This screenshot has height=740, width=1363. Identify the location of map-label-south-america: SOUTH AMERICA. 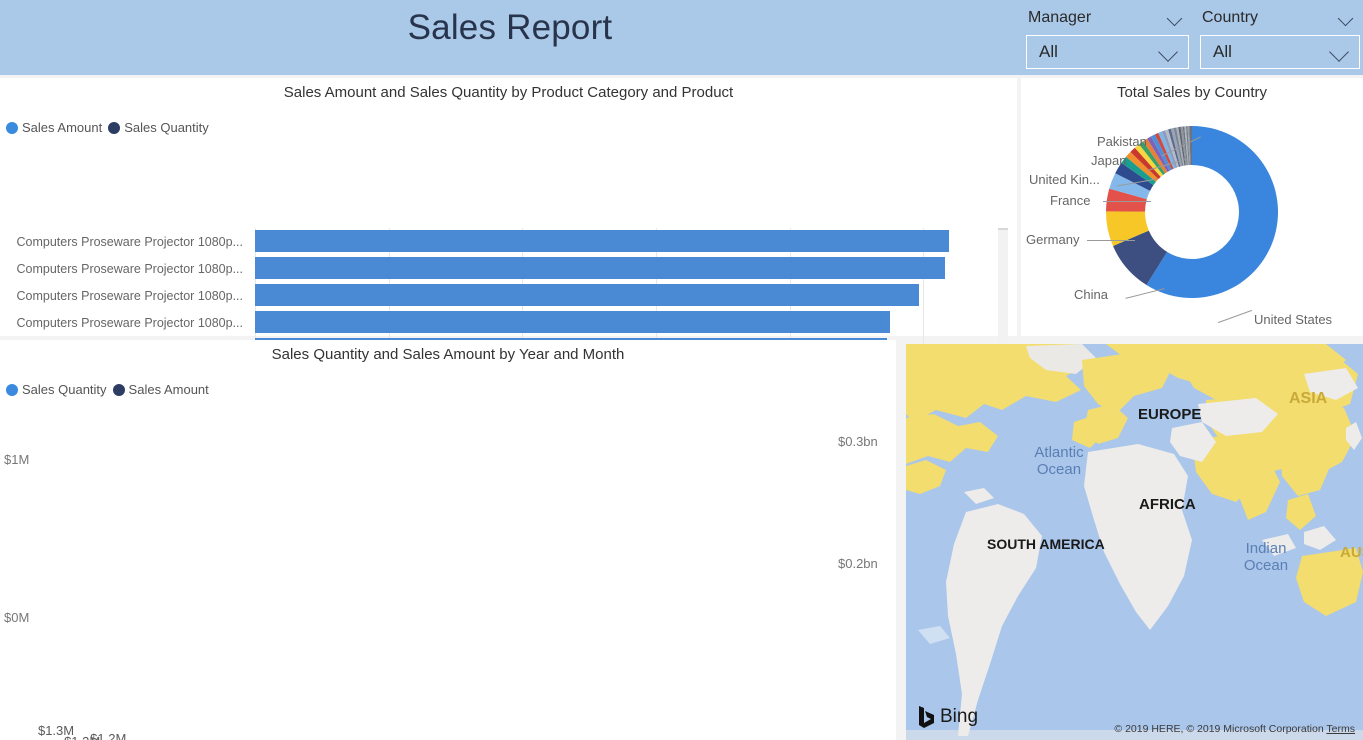
(1046, 544).